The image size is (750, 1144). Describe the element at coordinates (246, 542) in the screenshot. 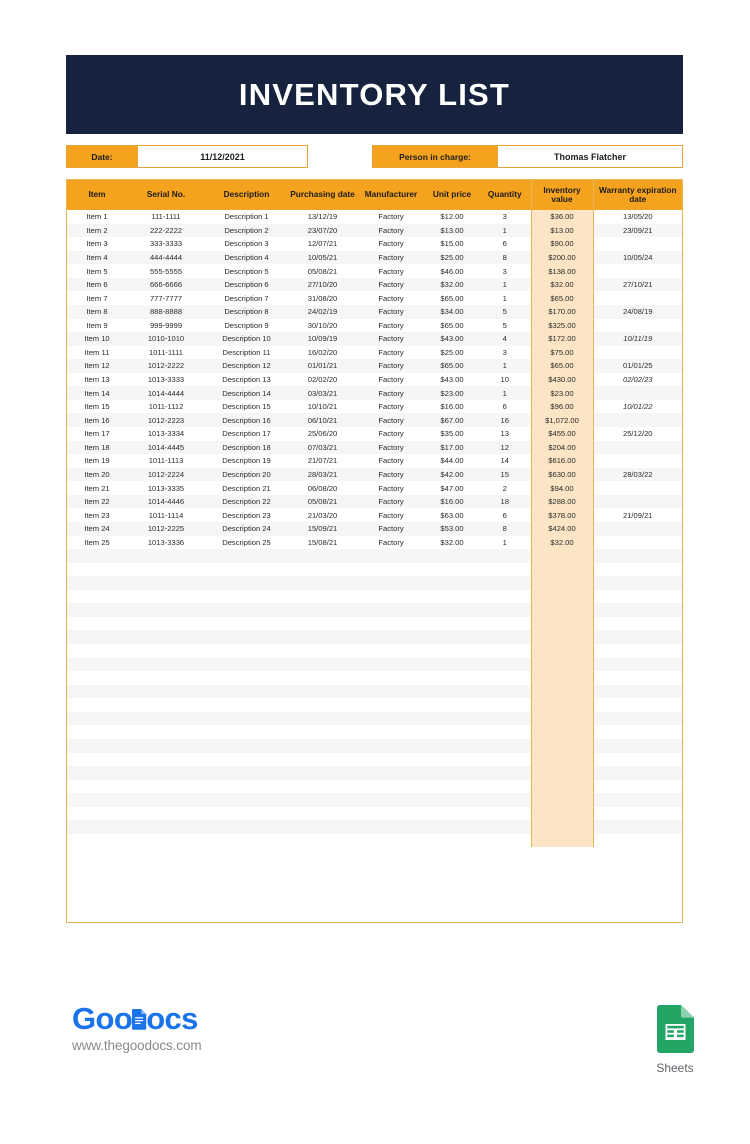

I see `cell-description: Description 25` at that location.